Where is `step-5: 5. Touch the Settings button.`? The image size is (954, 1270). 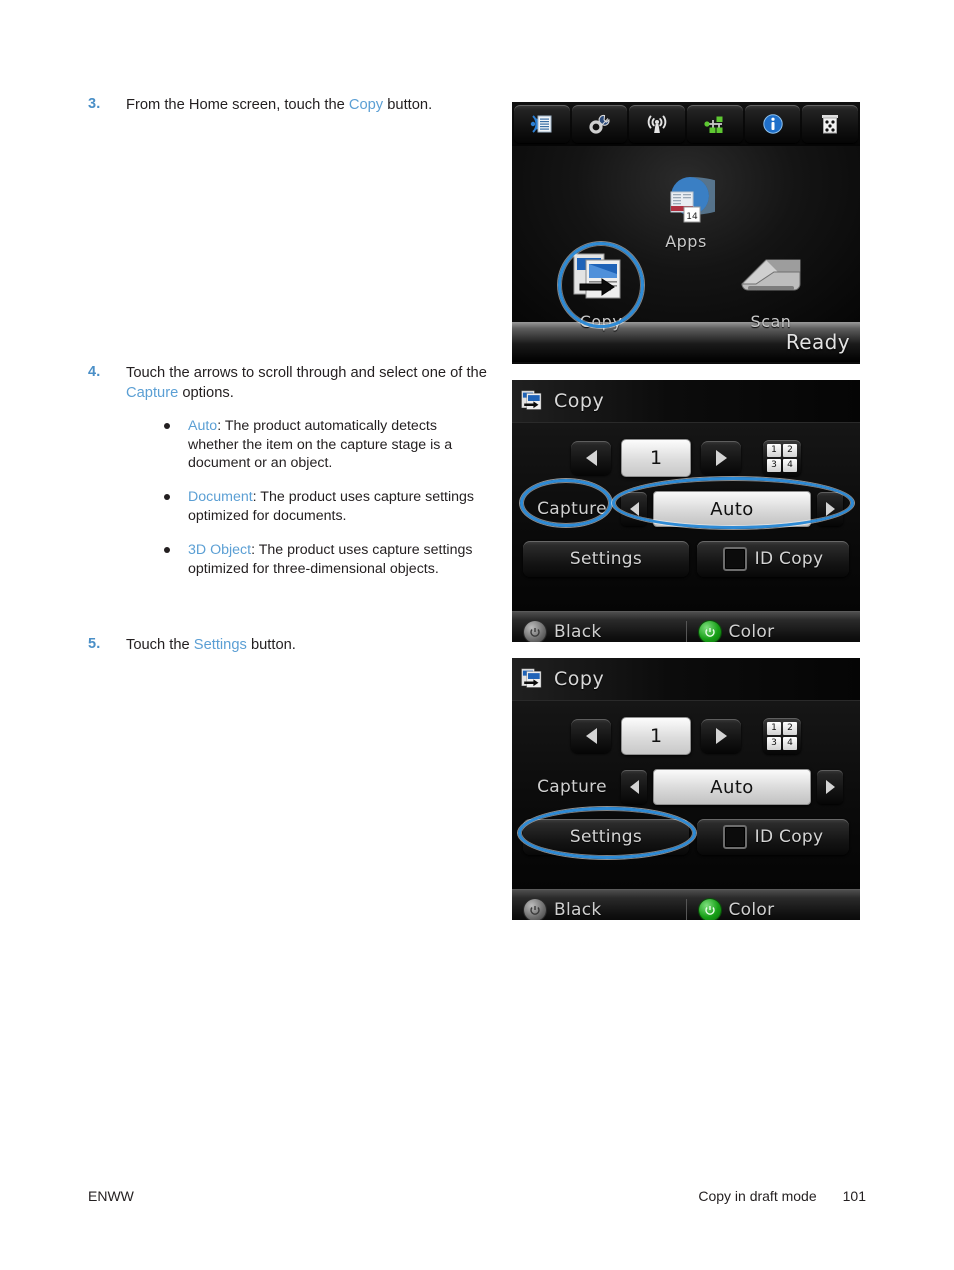 step-5: 5. Touch the Settings button. is located at coordinates (288, 646).